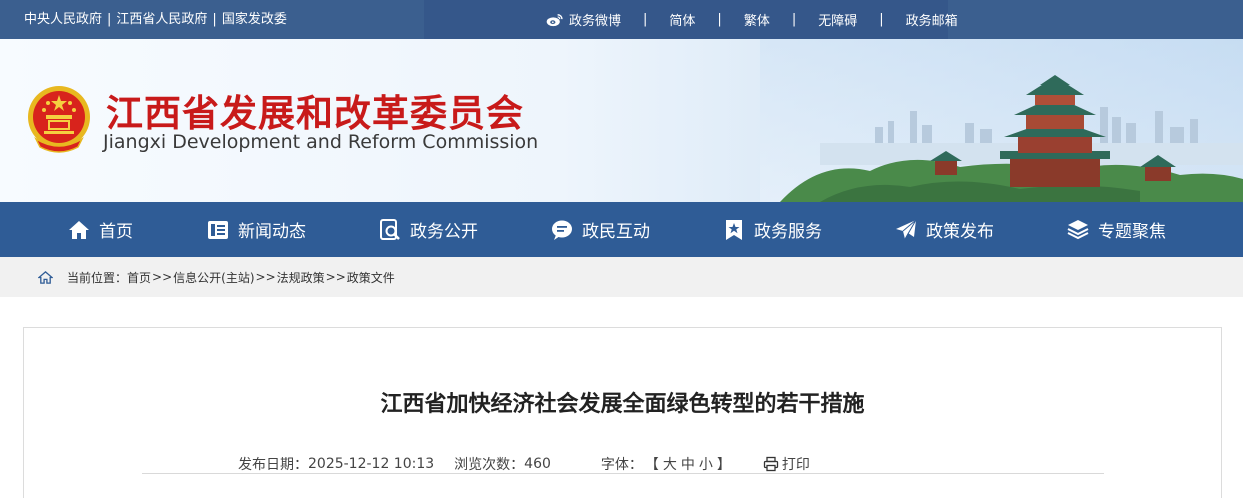  Describe the element at coordinates (616, 232) in the screenshot. I see `nav-interaction-label: 政民互动` at that location.